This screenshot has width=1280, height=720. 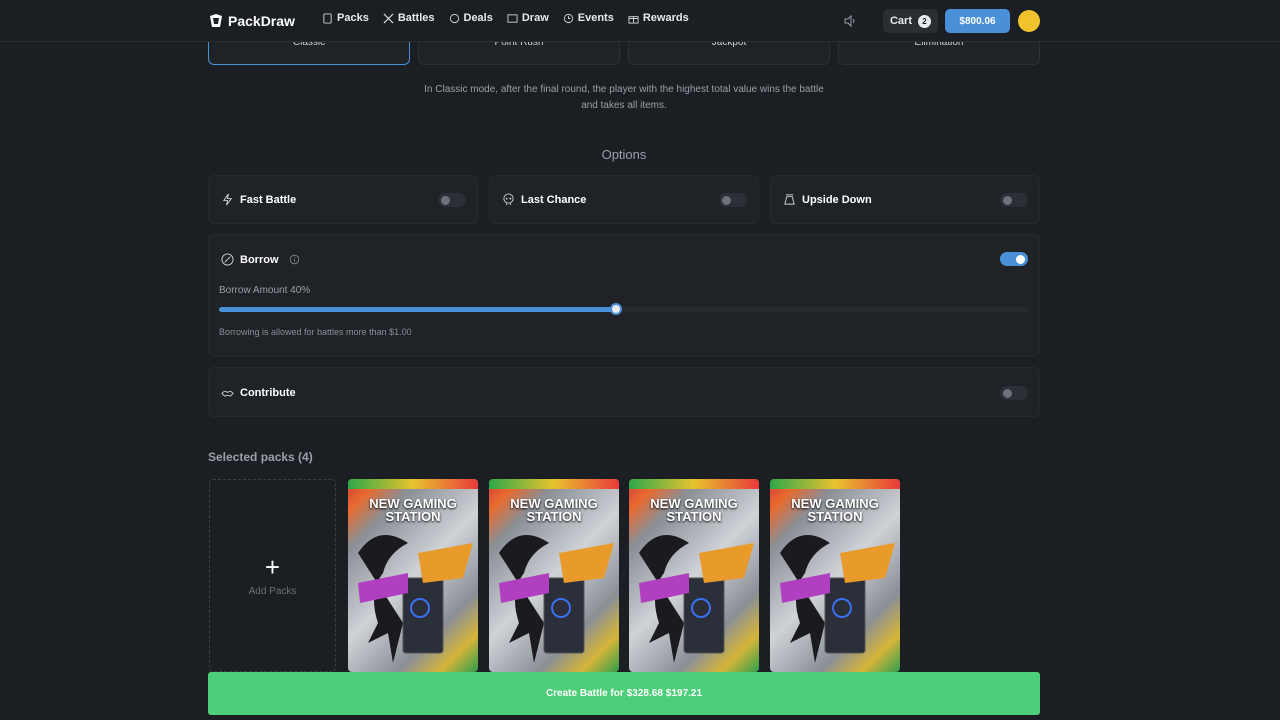 I want to click on swords-icon, so click(x=388, y=18).